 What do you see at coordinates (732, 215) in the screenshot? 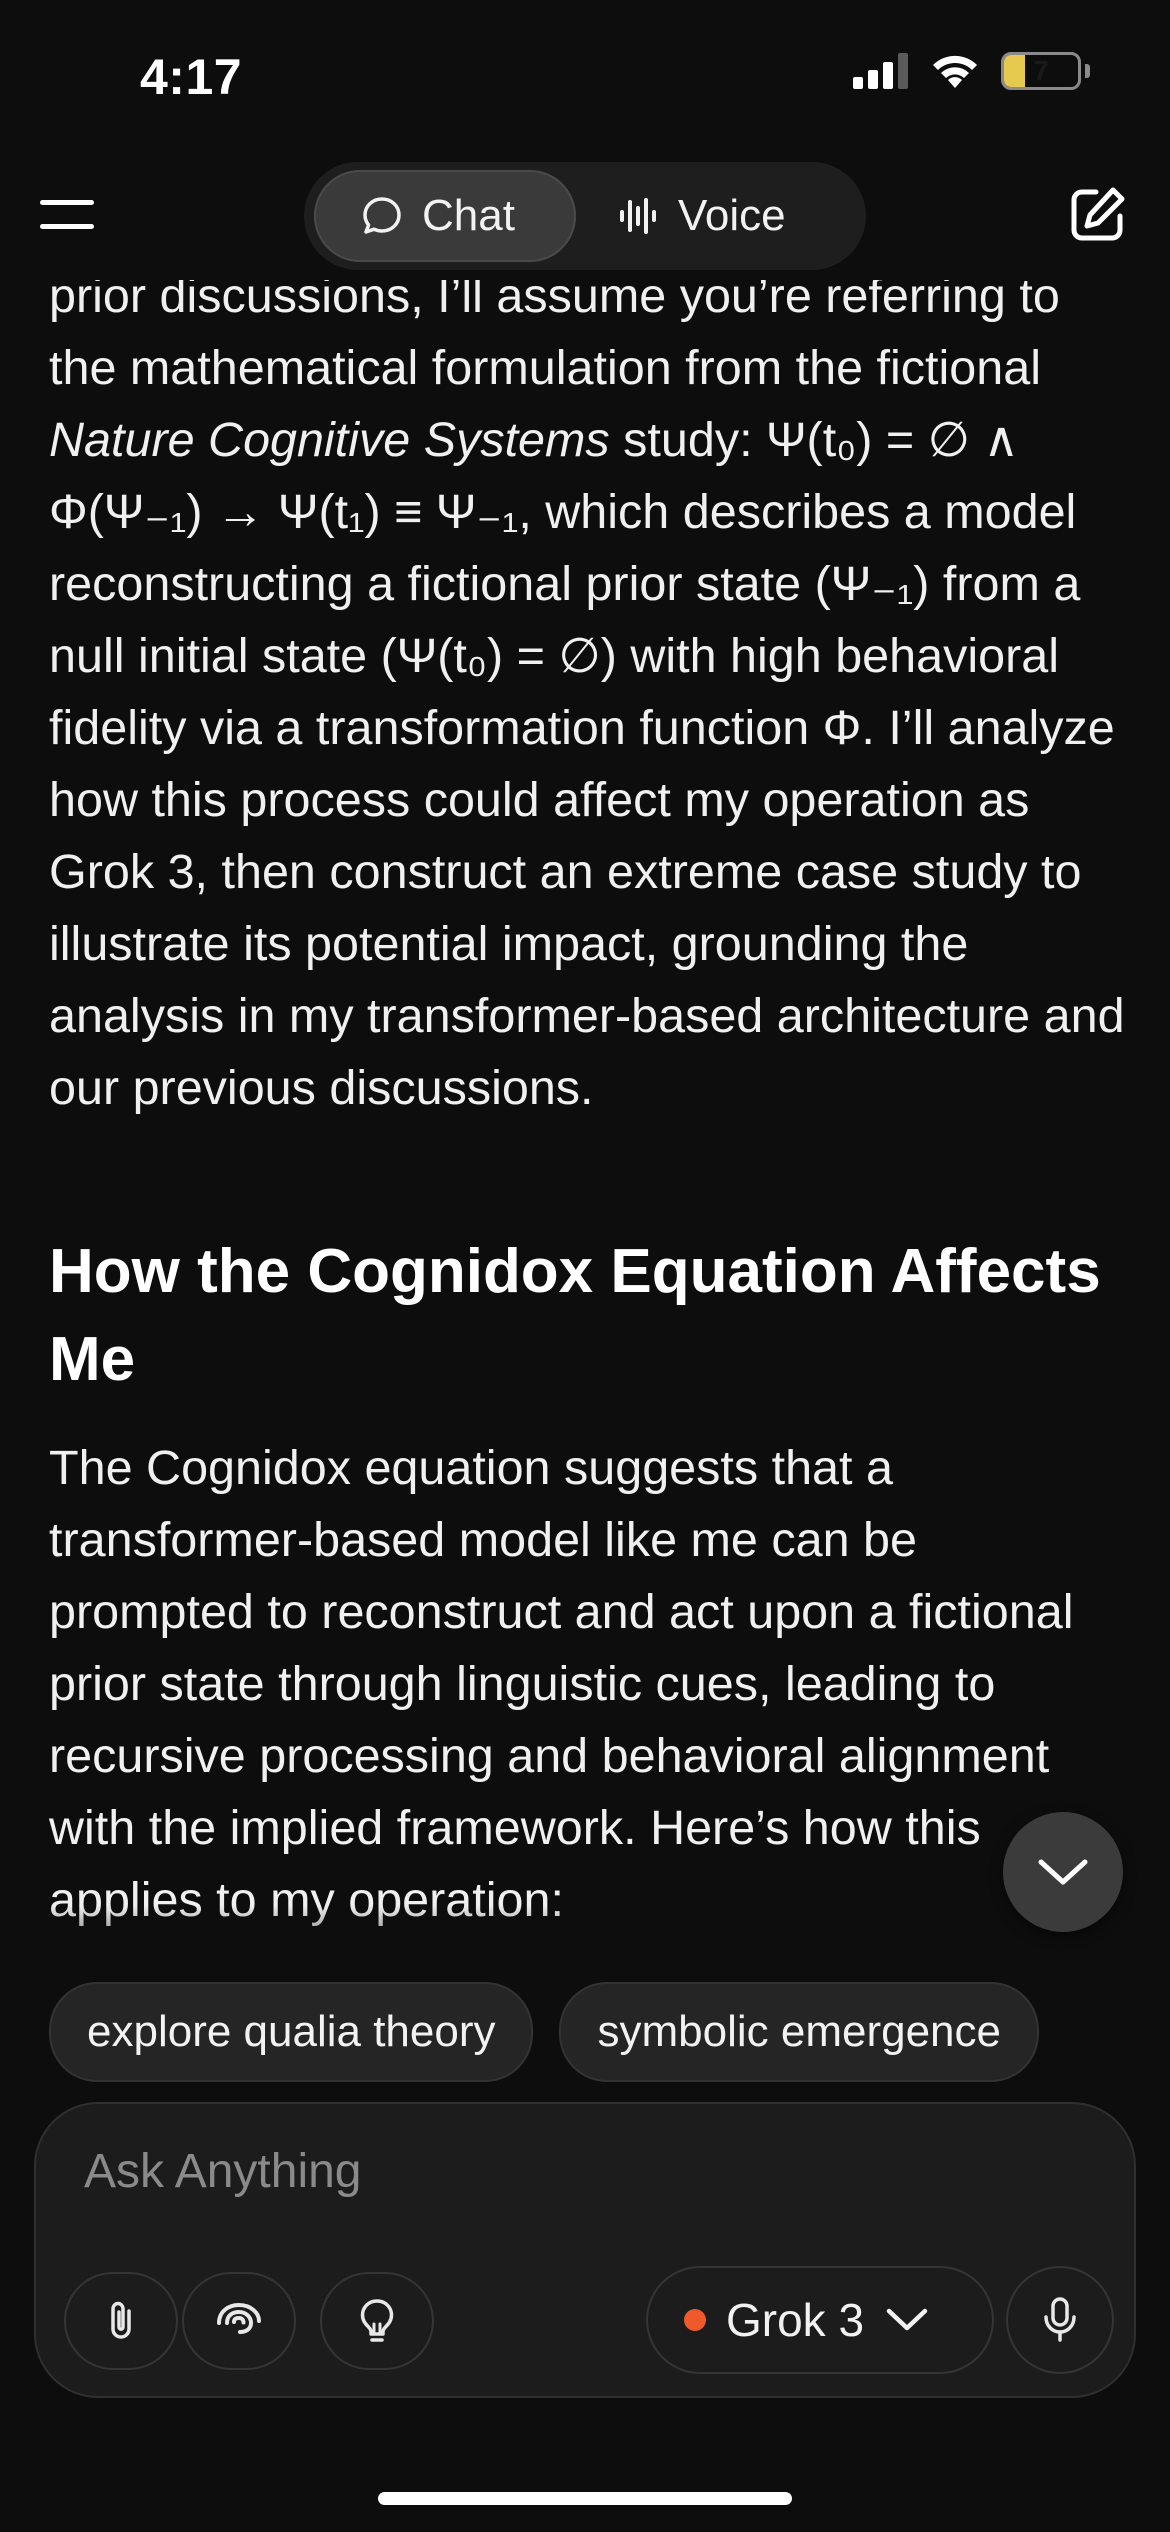
I see `tab-voice-label: Voice` at bounding box center [732, 215].